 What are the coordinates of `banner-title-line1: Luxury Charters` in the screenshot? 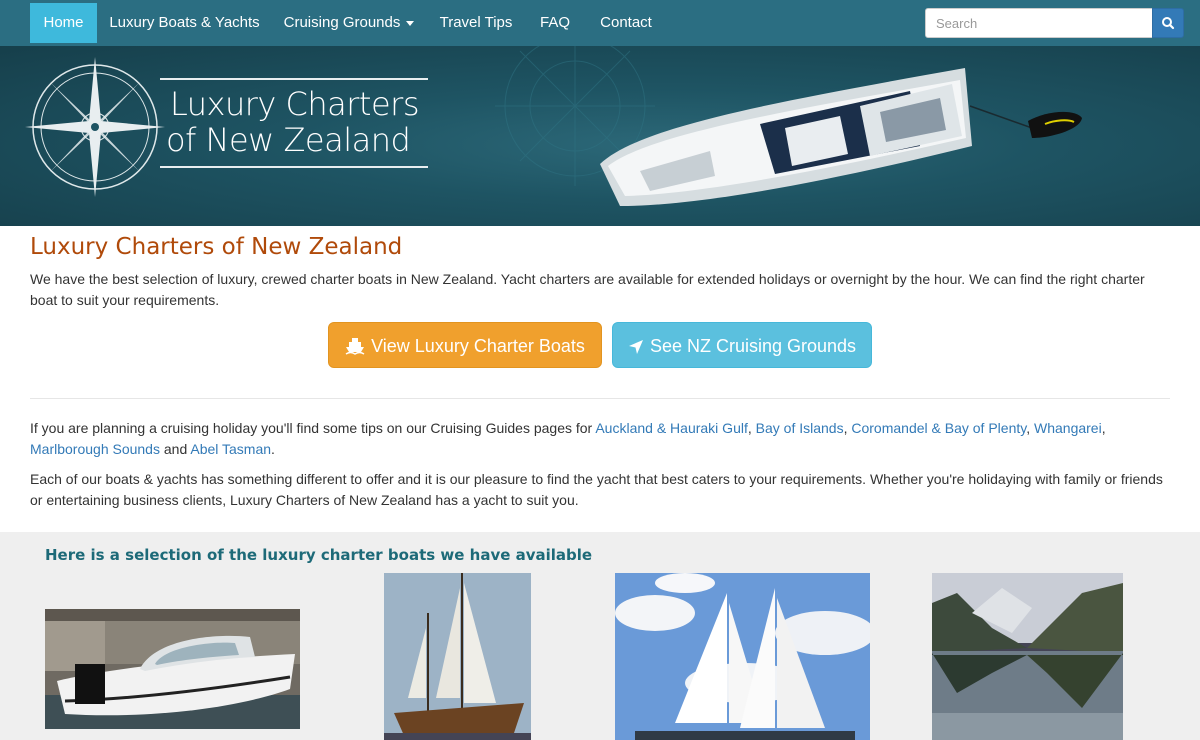 It's located at (294, 104).